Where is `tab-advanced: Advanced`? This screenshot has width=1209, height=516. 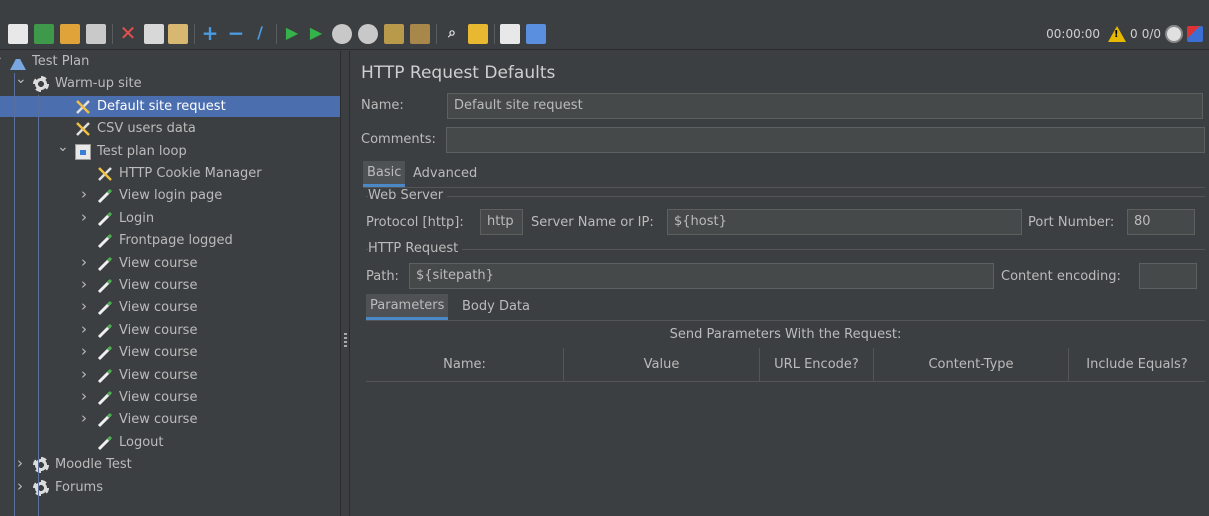
tab-advanced: Advanced is located at coordinates (445, 174).